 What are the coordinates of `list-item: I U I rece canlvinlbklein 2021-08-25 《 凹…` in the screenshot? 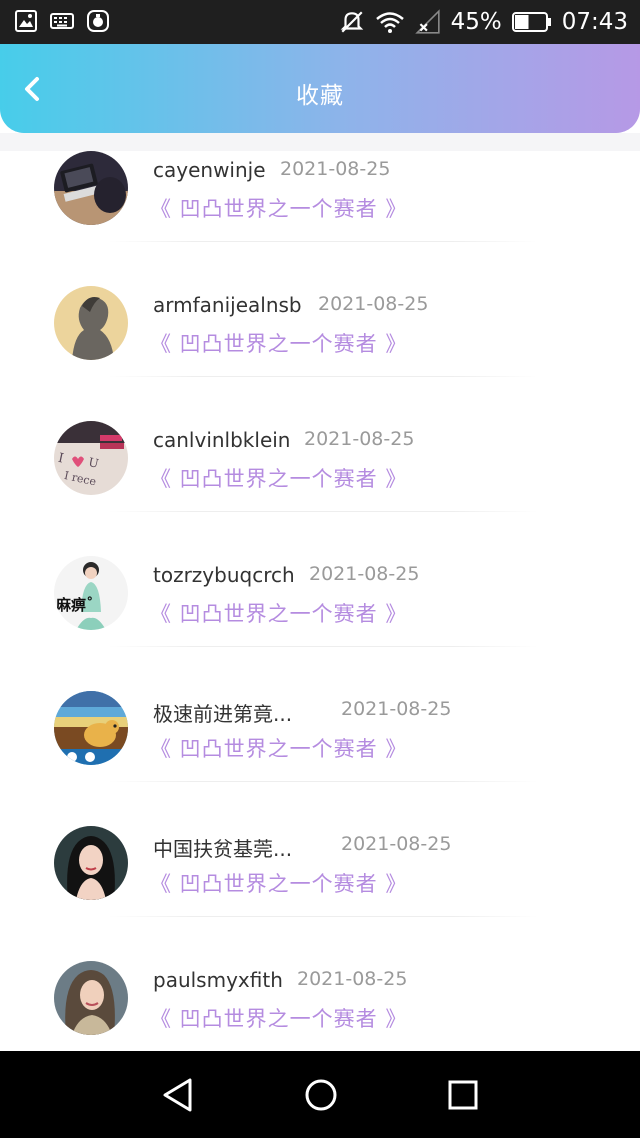 It's located at (320, 488).